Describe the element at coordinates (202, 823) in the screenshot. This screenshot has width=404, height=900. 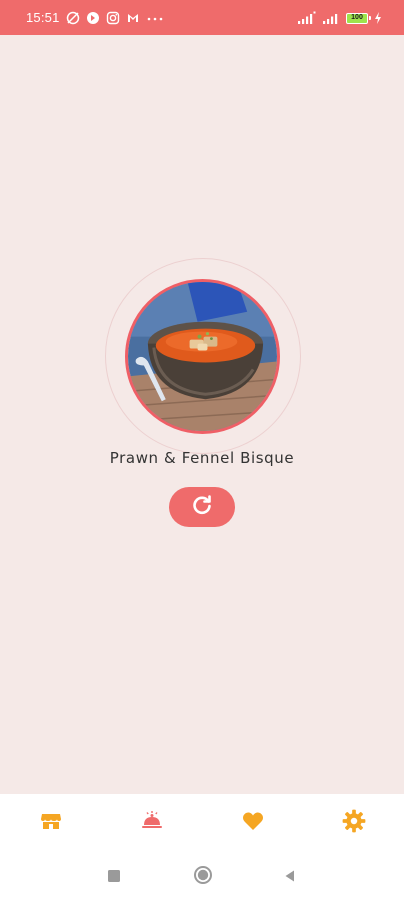
I see `bottom-nav` at that location.